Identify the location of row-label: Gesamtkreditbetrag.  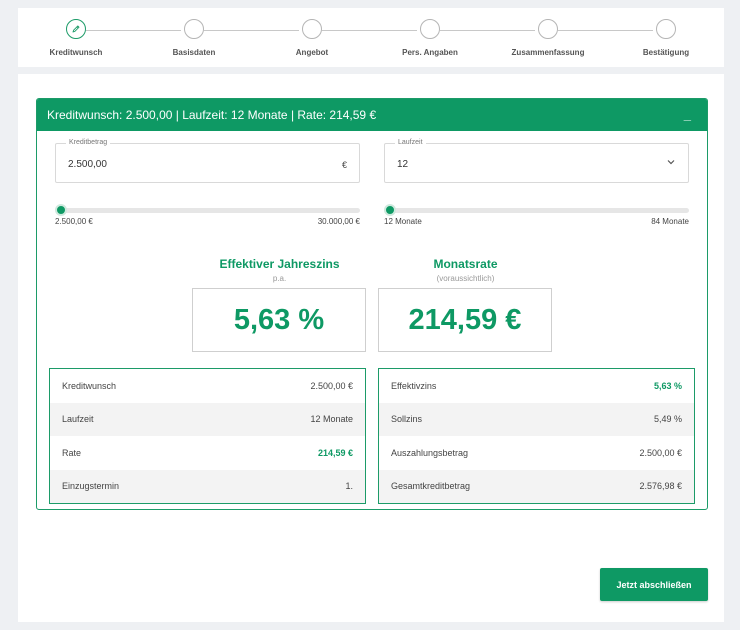
(431, 486).